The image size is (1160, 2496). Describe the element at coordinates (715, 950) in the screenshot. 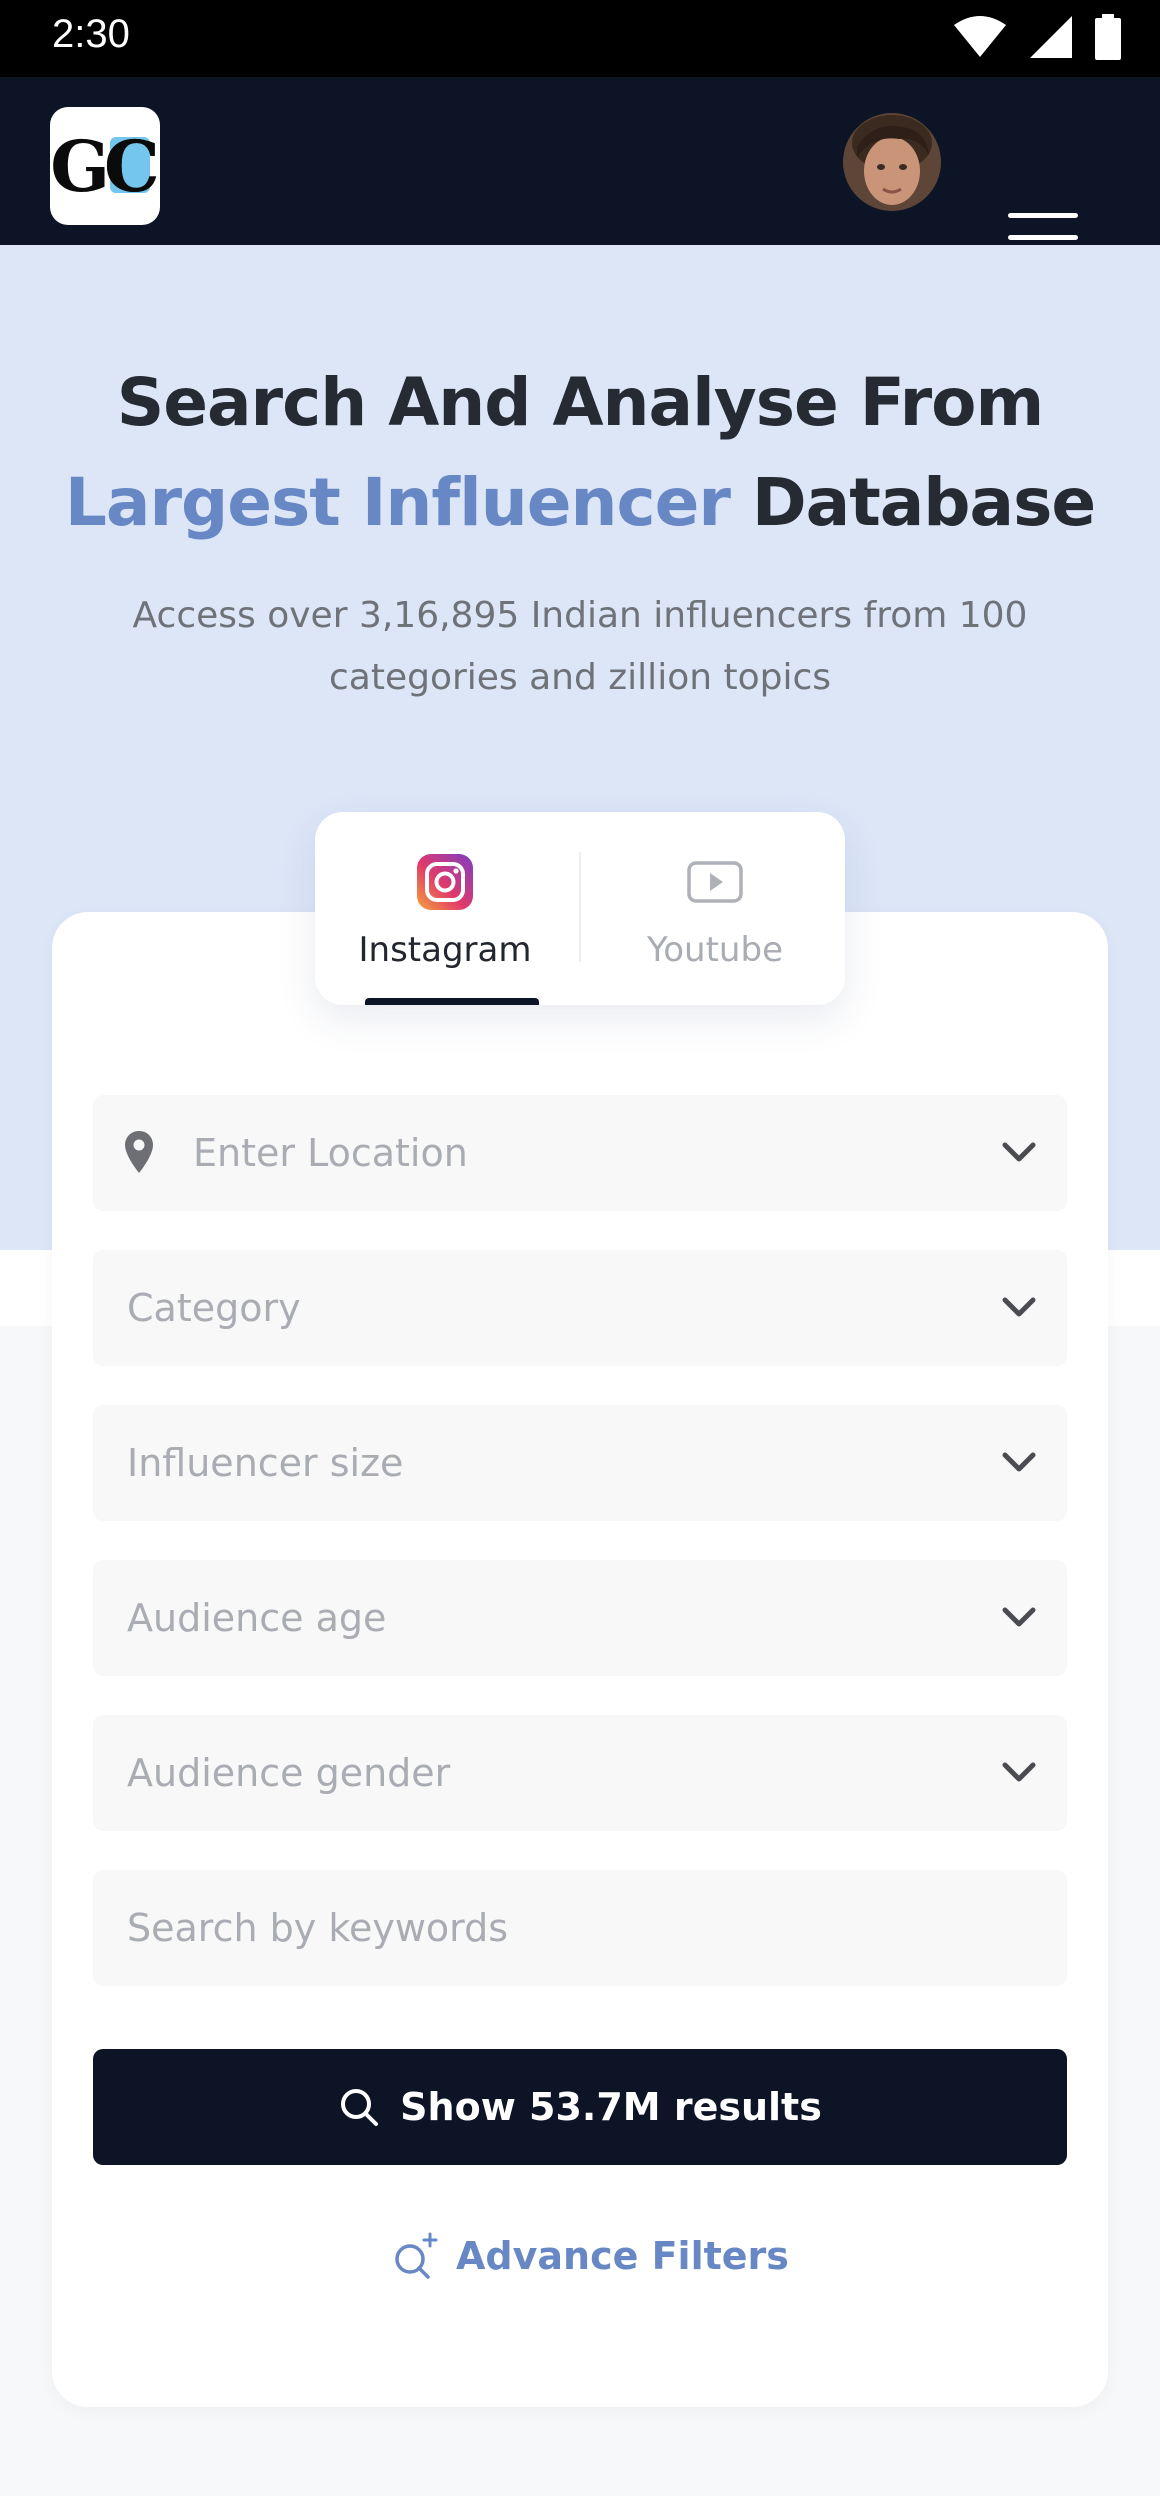

I see `tab-youtube-label: Youtube` at that location.